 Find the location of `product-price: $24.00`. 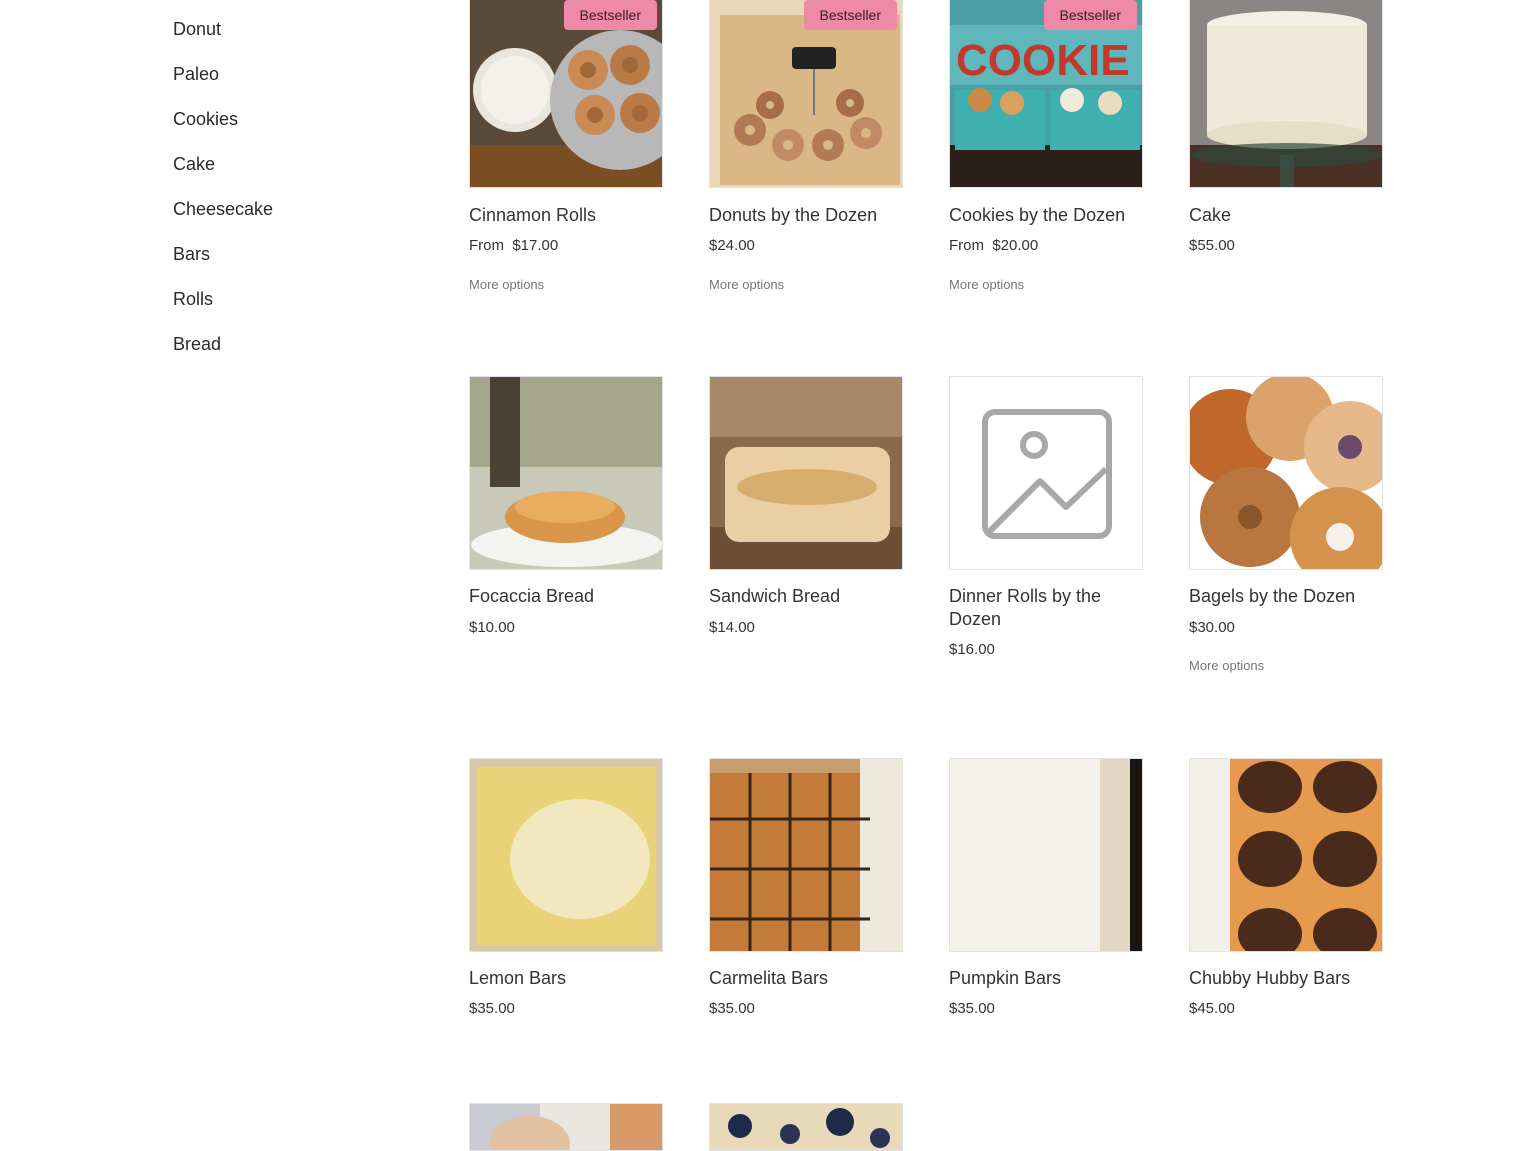

product-price: $24.00 is located at coordinates (732, 245).